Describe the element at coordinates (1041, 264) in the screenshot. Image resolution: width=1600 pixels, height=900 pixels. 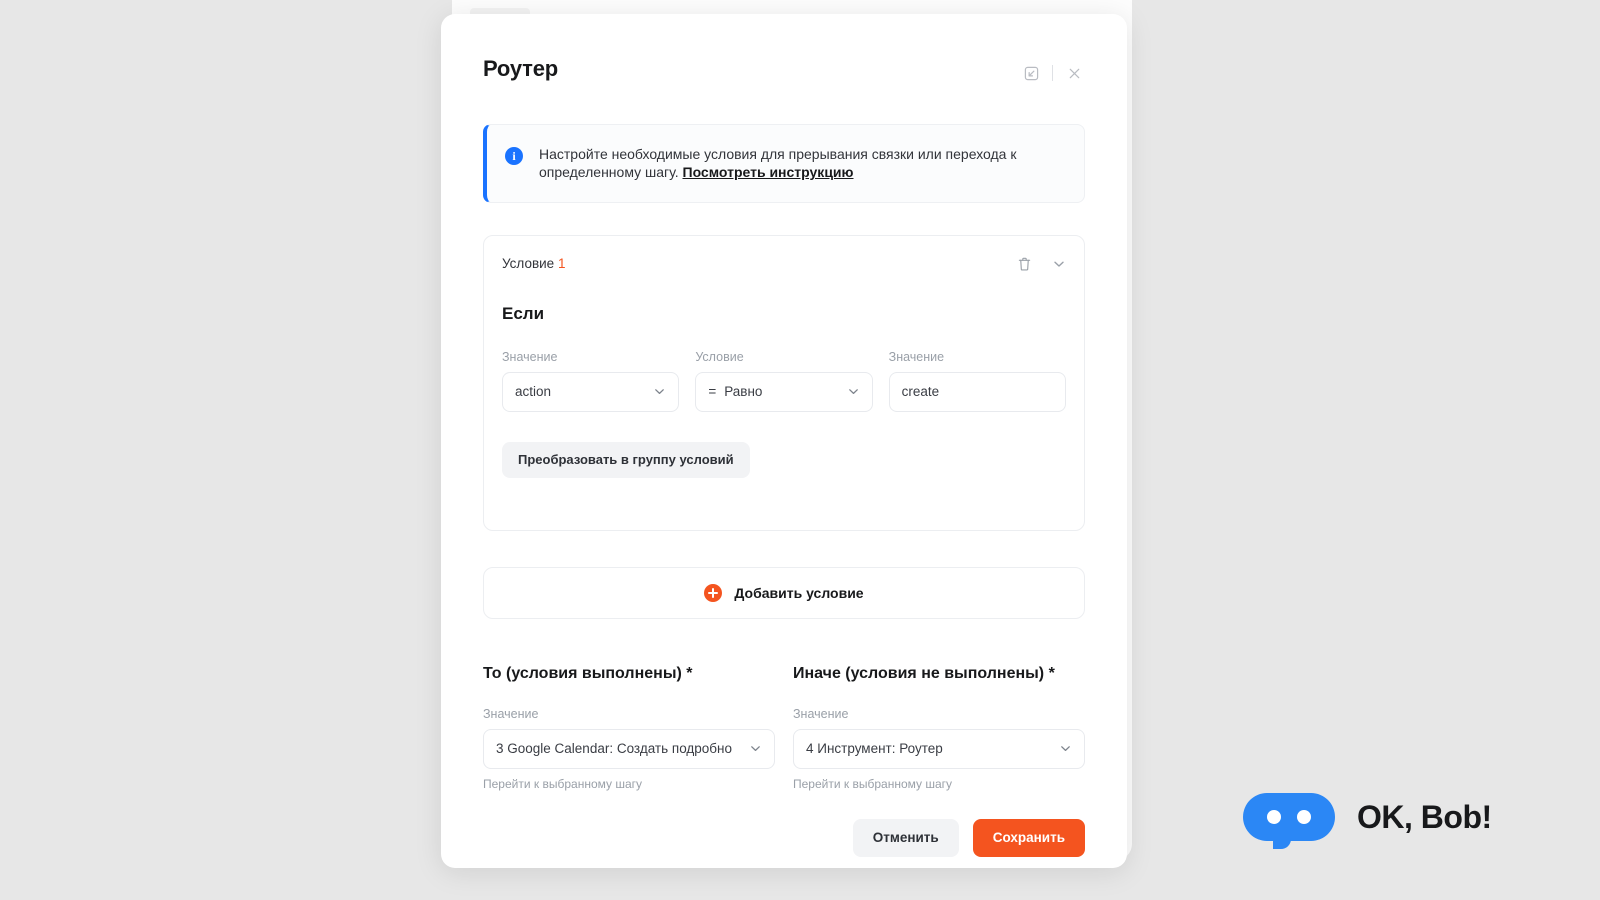
I see `condition-card-actions` at that location.